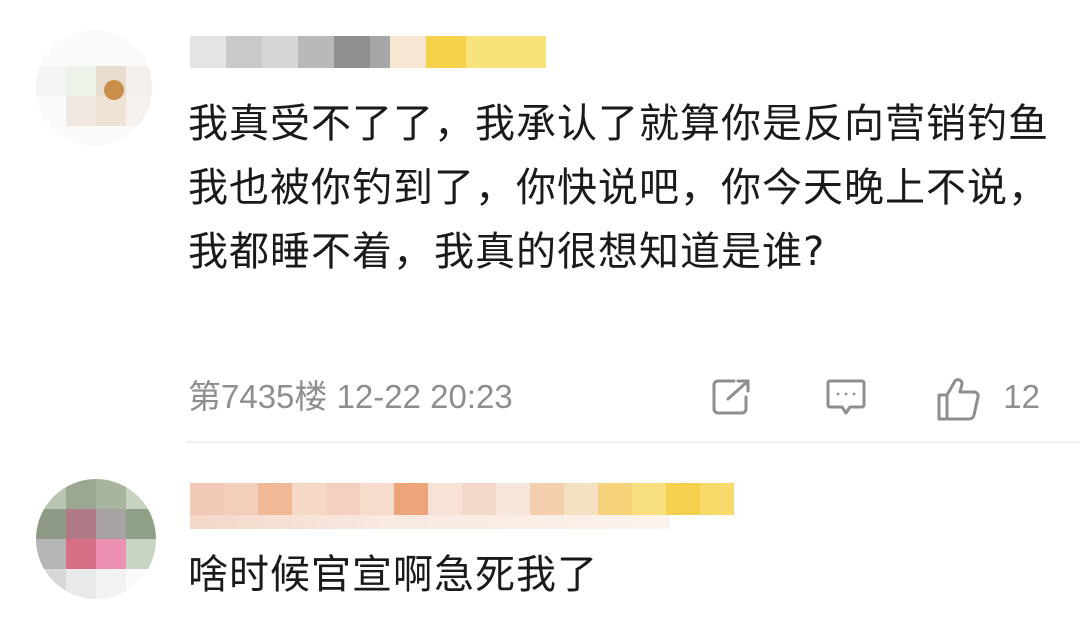  Describe the element at coordinates (350, 396) in the screenshot. I see `floor-time-label: 第7435楼 12-22 20:23` at that location.